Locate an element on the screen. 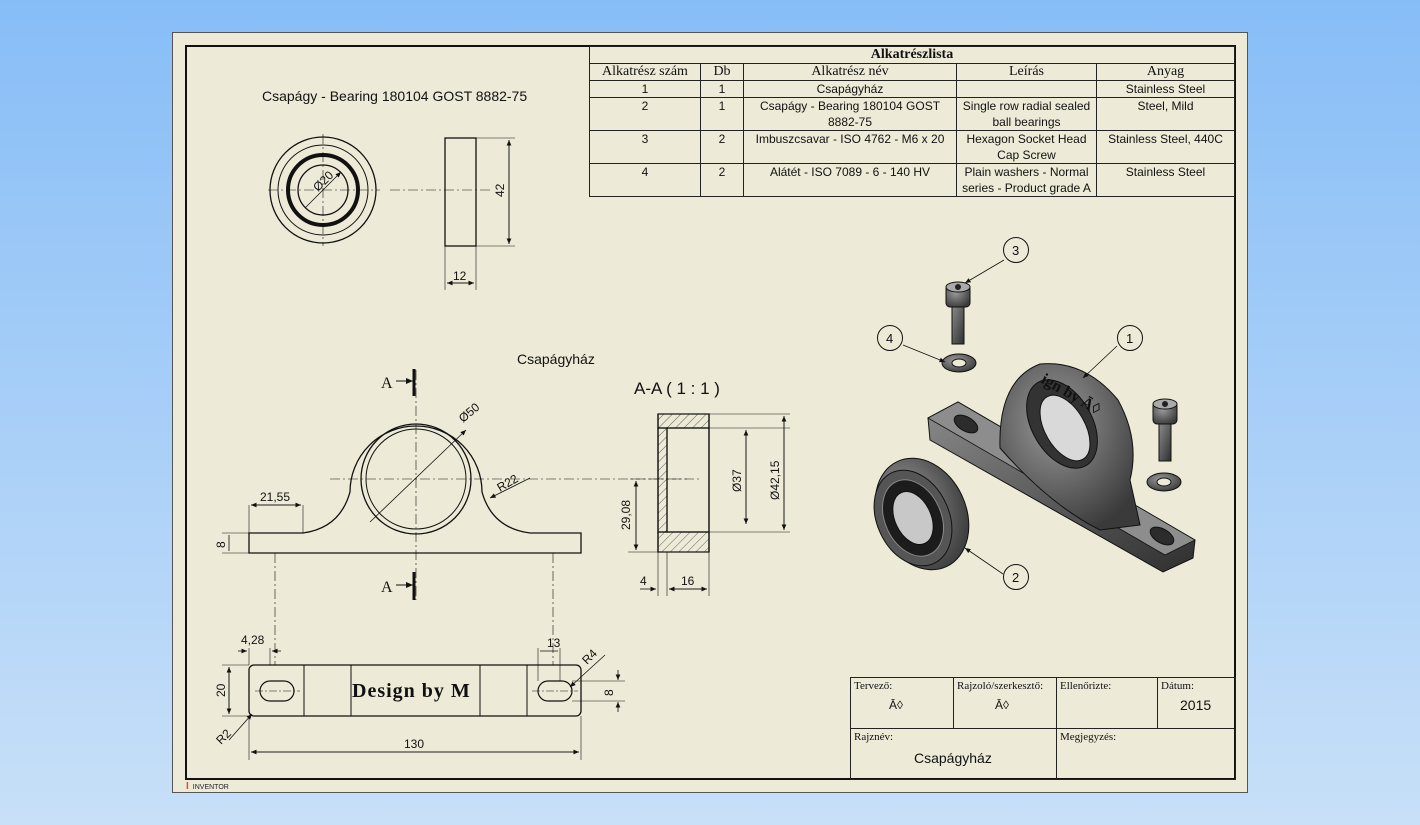 The image size is (1420, 825). cell-part-number: 1 is located at coordinates (645, 89).